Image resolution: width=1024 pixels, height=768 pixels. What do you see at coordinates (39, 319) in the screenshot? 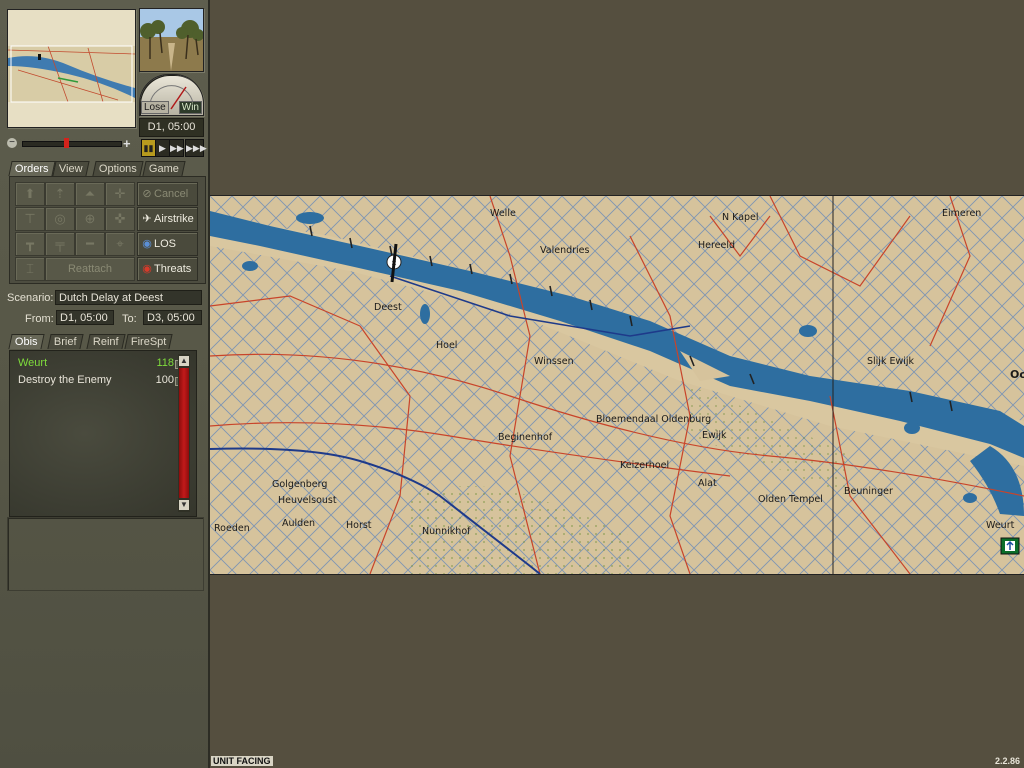
I see `from-label: From:` at bounding box center [39, 319].